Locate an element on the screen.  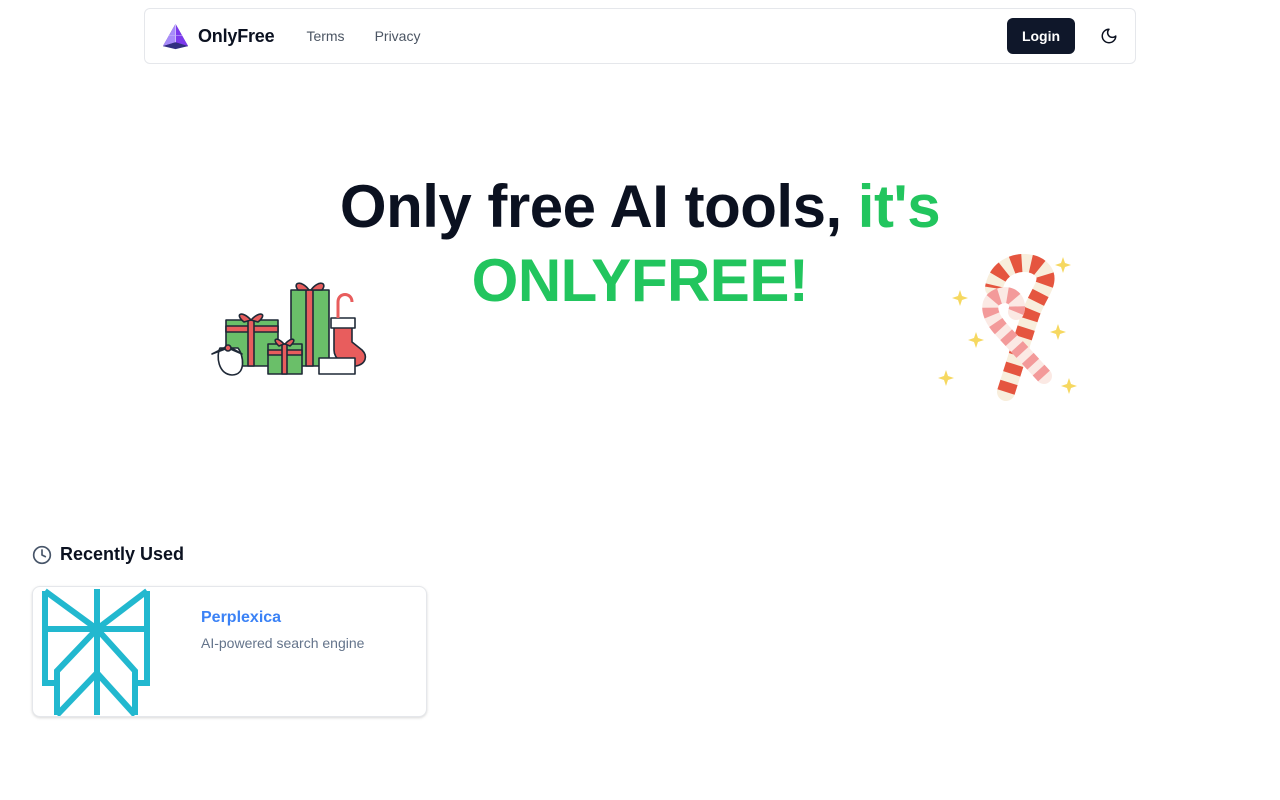
hero-title-dark: Only free AI tools, is located at coordinates (590, 206).